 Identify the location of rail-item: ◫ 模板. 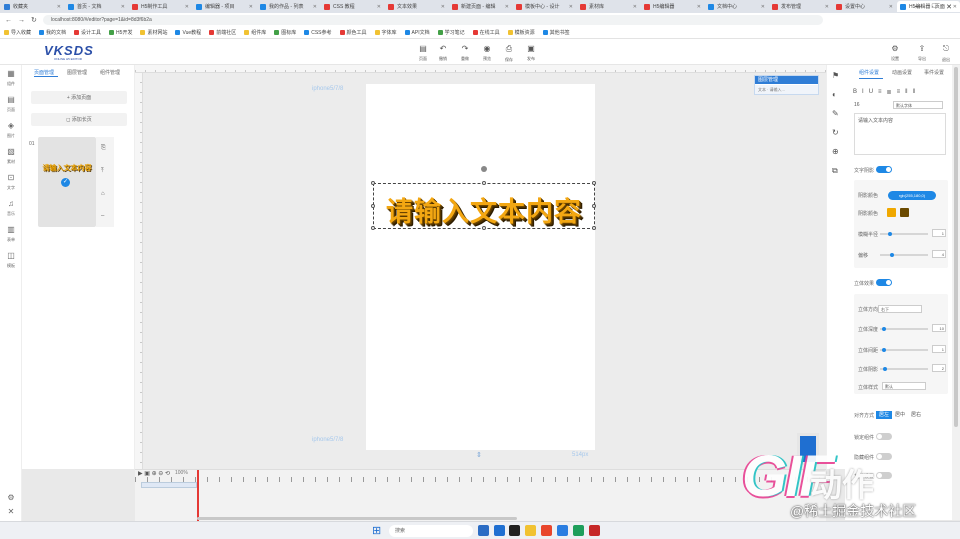
(11, 260).